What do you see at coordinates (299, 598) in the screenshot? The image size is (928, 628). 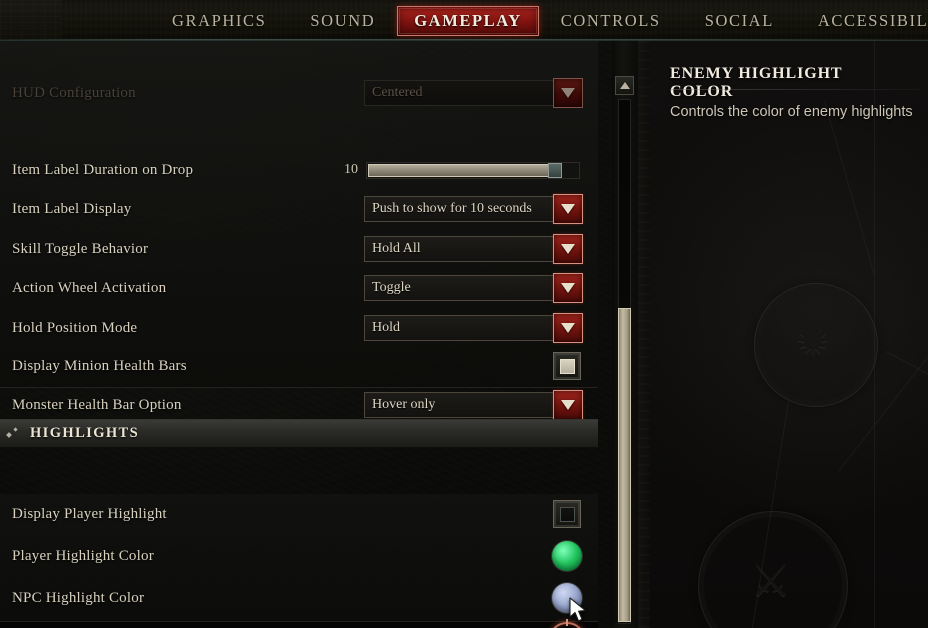 I see `setting-row-npc-highlight-color: NPC Highlight Color` at bounding box center [299, 598].